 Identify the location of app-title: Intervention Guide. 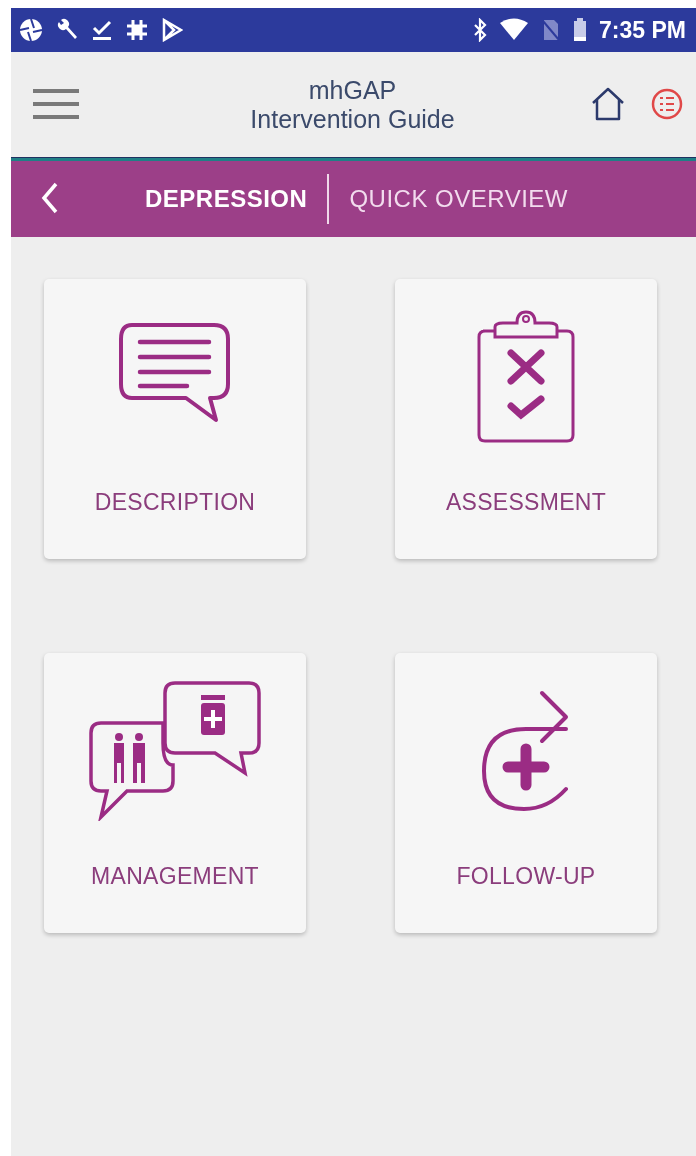
(352, 119).